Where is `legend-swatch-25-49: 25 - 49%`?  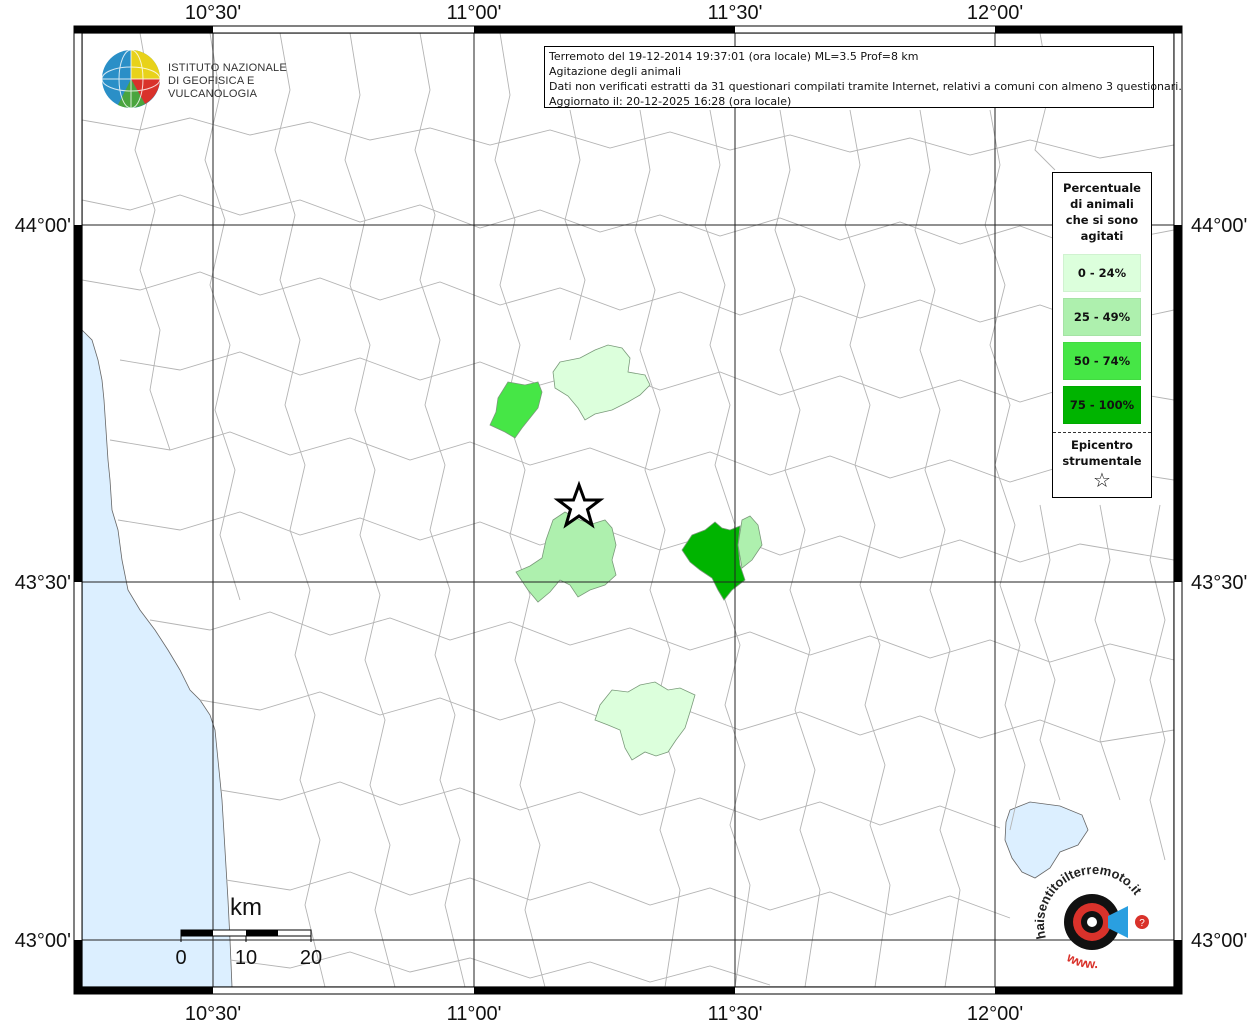
legend-swatch-25-49: 25 - 49% is located at coordinates (1102, 317).